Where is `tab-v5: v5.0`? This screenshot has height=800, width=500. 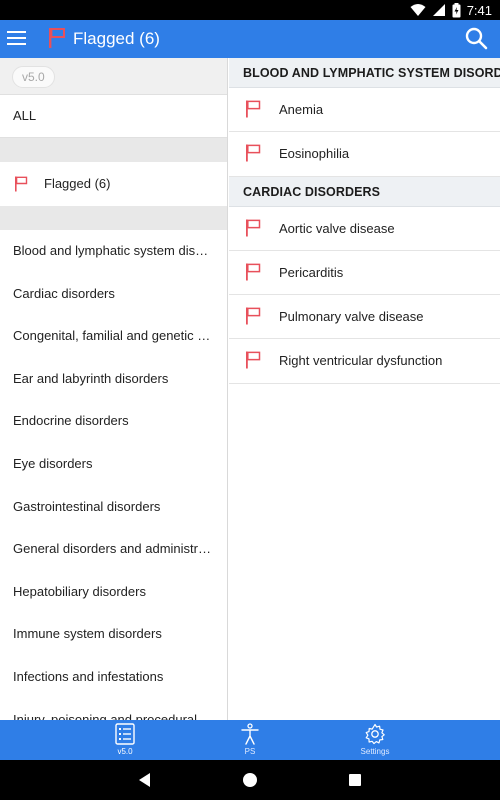 tab-v5: v5.0 is located at coordinates (125, 740).